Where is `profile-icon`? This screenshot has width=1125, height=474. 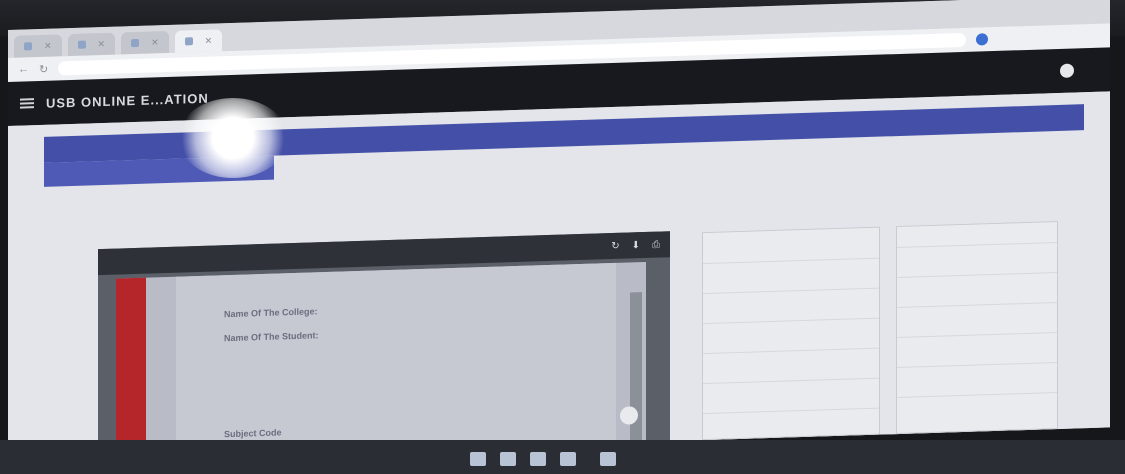 profile-icon is located at coordinates (982, 39).